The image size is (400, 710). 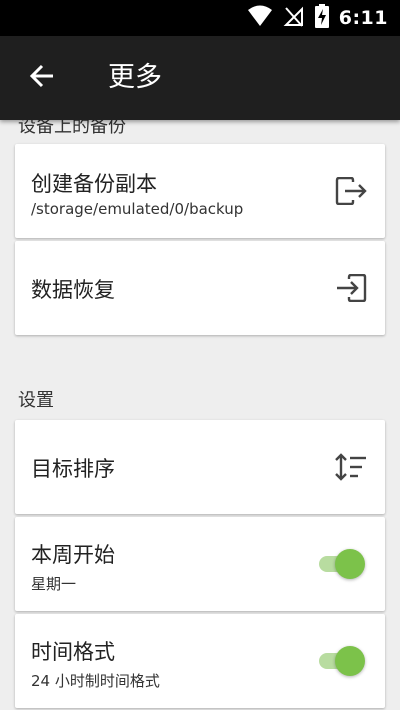 What do you see at coordinates (94, 184) in the screenshot?
I see `create-backup-title: 创建备份副本` at bounding box center [94, 184].